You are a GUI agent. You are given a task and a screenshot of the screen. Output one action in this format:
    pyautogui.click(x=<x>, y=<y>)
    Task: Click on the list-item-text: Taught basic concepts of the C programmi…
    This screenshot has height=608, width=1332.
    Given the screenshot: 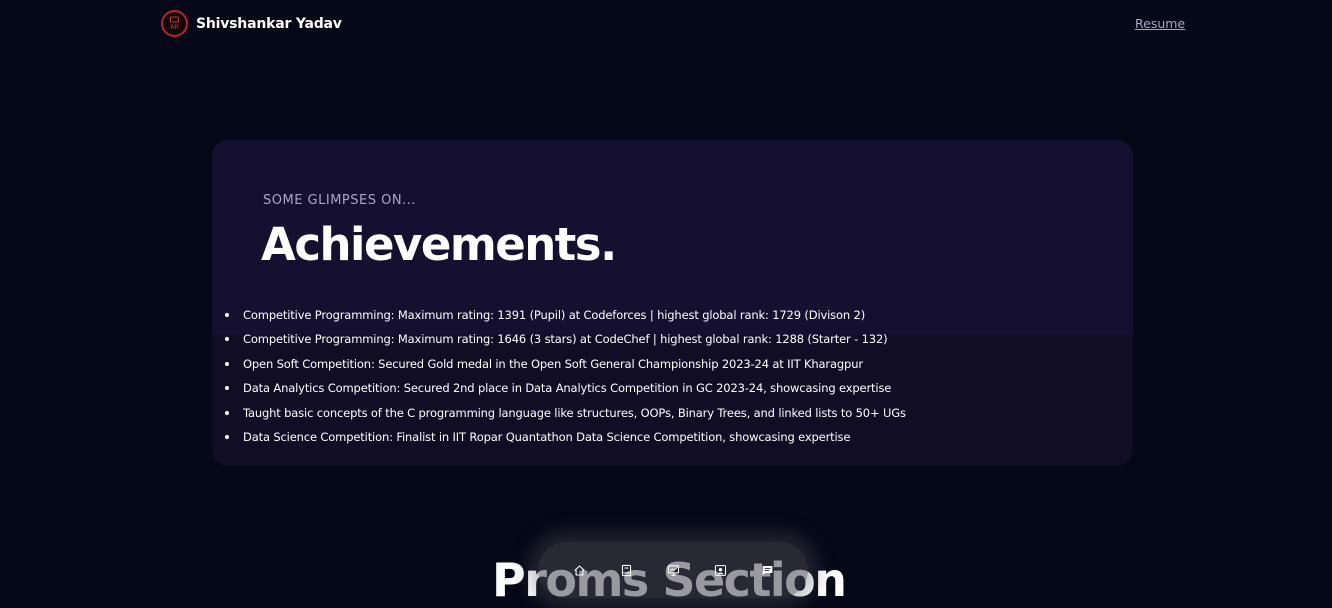 What is the action you would take?
    pyautogui.click(x=574, y=412)
    